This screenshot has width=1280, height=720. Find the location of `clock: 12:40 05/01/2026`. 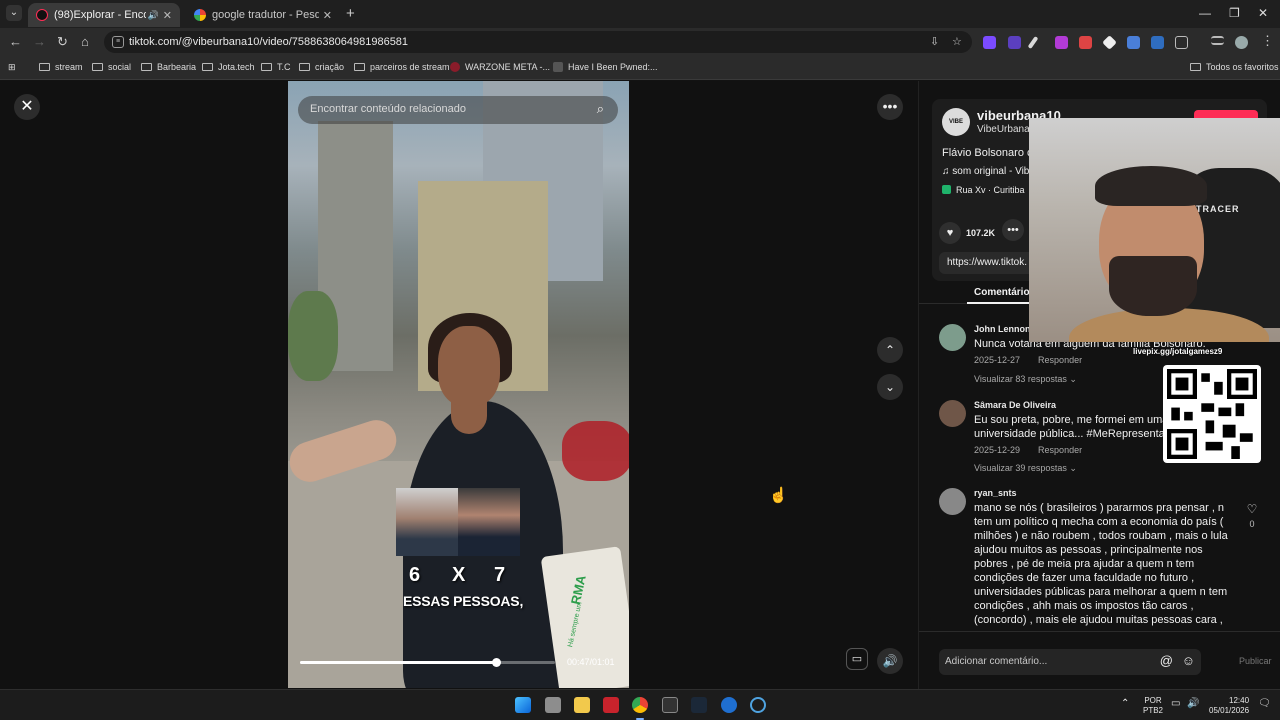

clock: 12:40 05/01/2026 is located at coordinates (1229, 706).